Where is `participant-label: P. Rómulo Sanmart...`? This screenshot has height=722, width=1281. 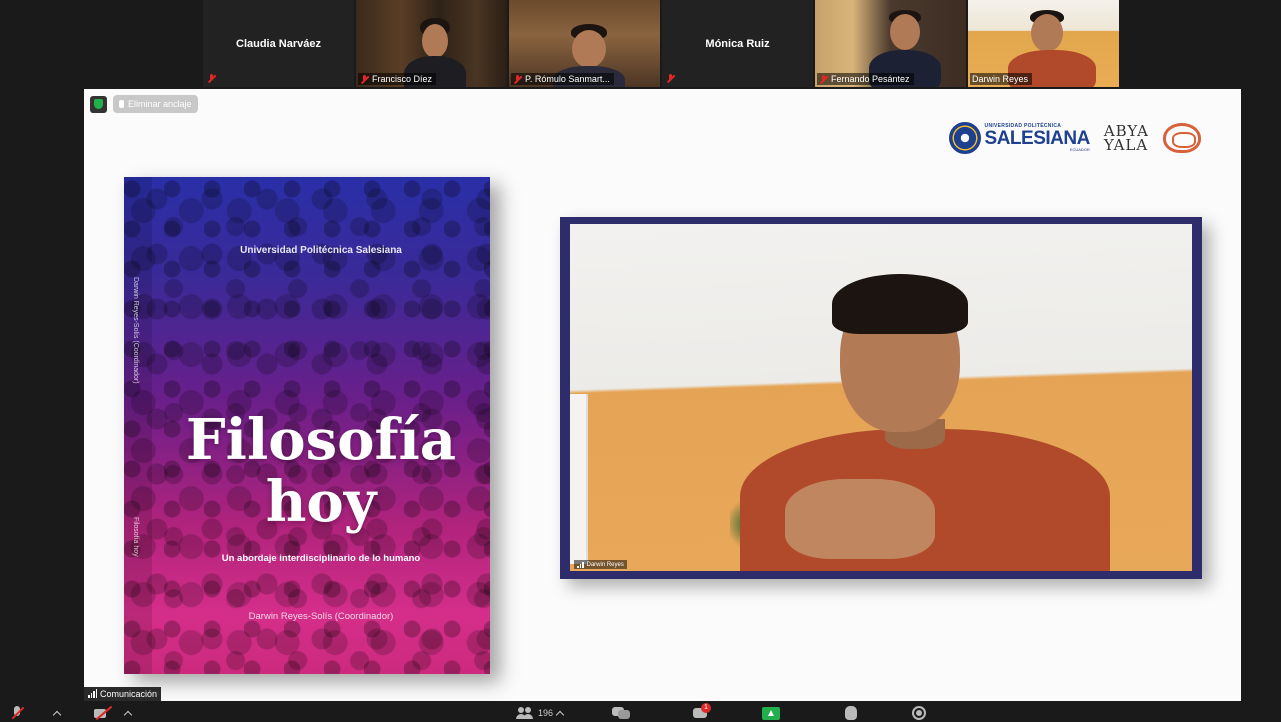
participant-label: P. Rómulo Sanmart... is located at coordinates (562, 79).